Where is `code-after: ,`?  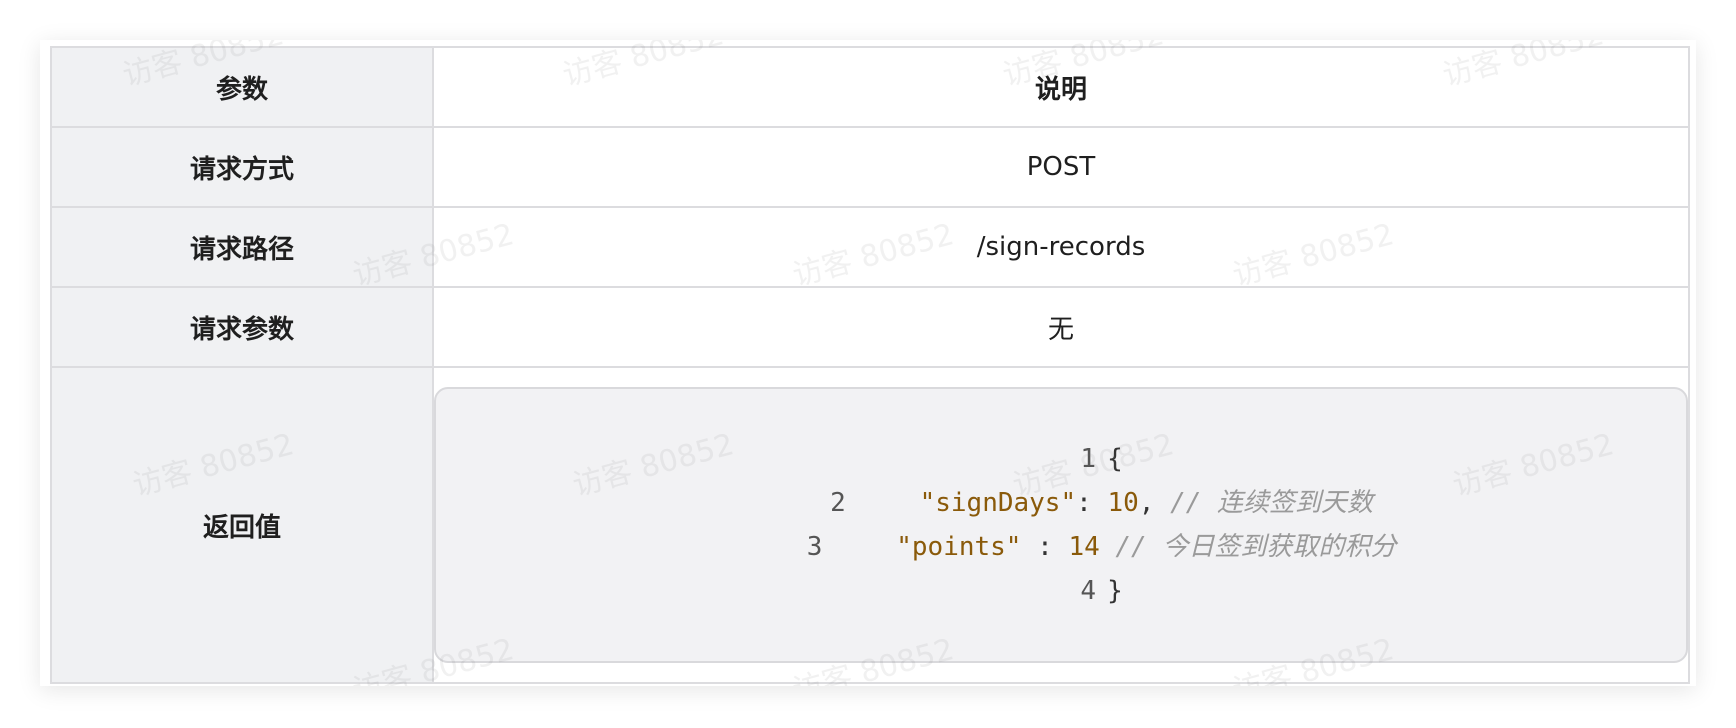 code-after: , is located at coordinates (1154, 503).